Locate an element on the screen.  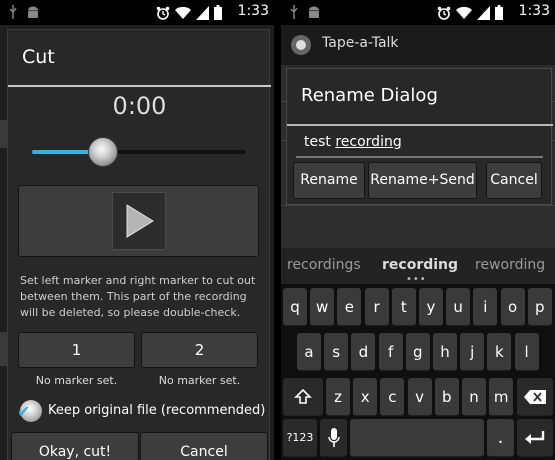
play-button-face is located at coordinates (139, 221).